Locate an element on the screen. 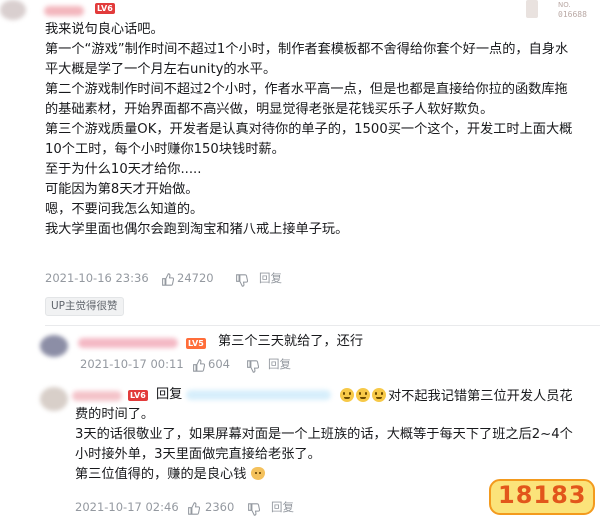  reply-meta: 2021-10-17 02:46 2360 回复 is located at coordinates (205, 508).